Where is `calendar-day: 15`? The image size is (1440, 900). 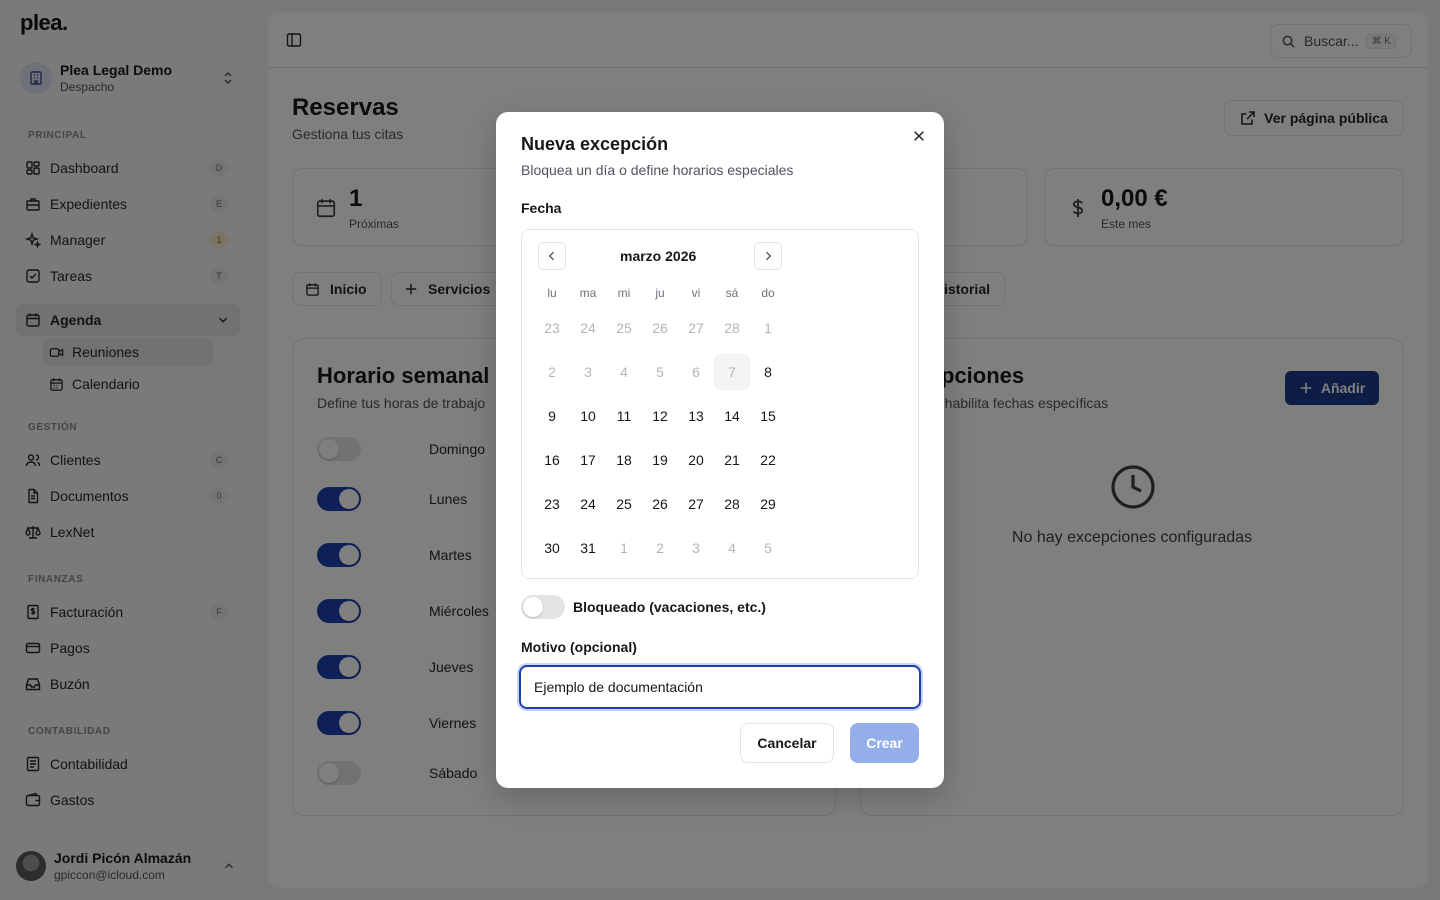
calendar-day: 15 is located at coordinates (768, 416).